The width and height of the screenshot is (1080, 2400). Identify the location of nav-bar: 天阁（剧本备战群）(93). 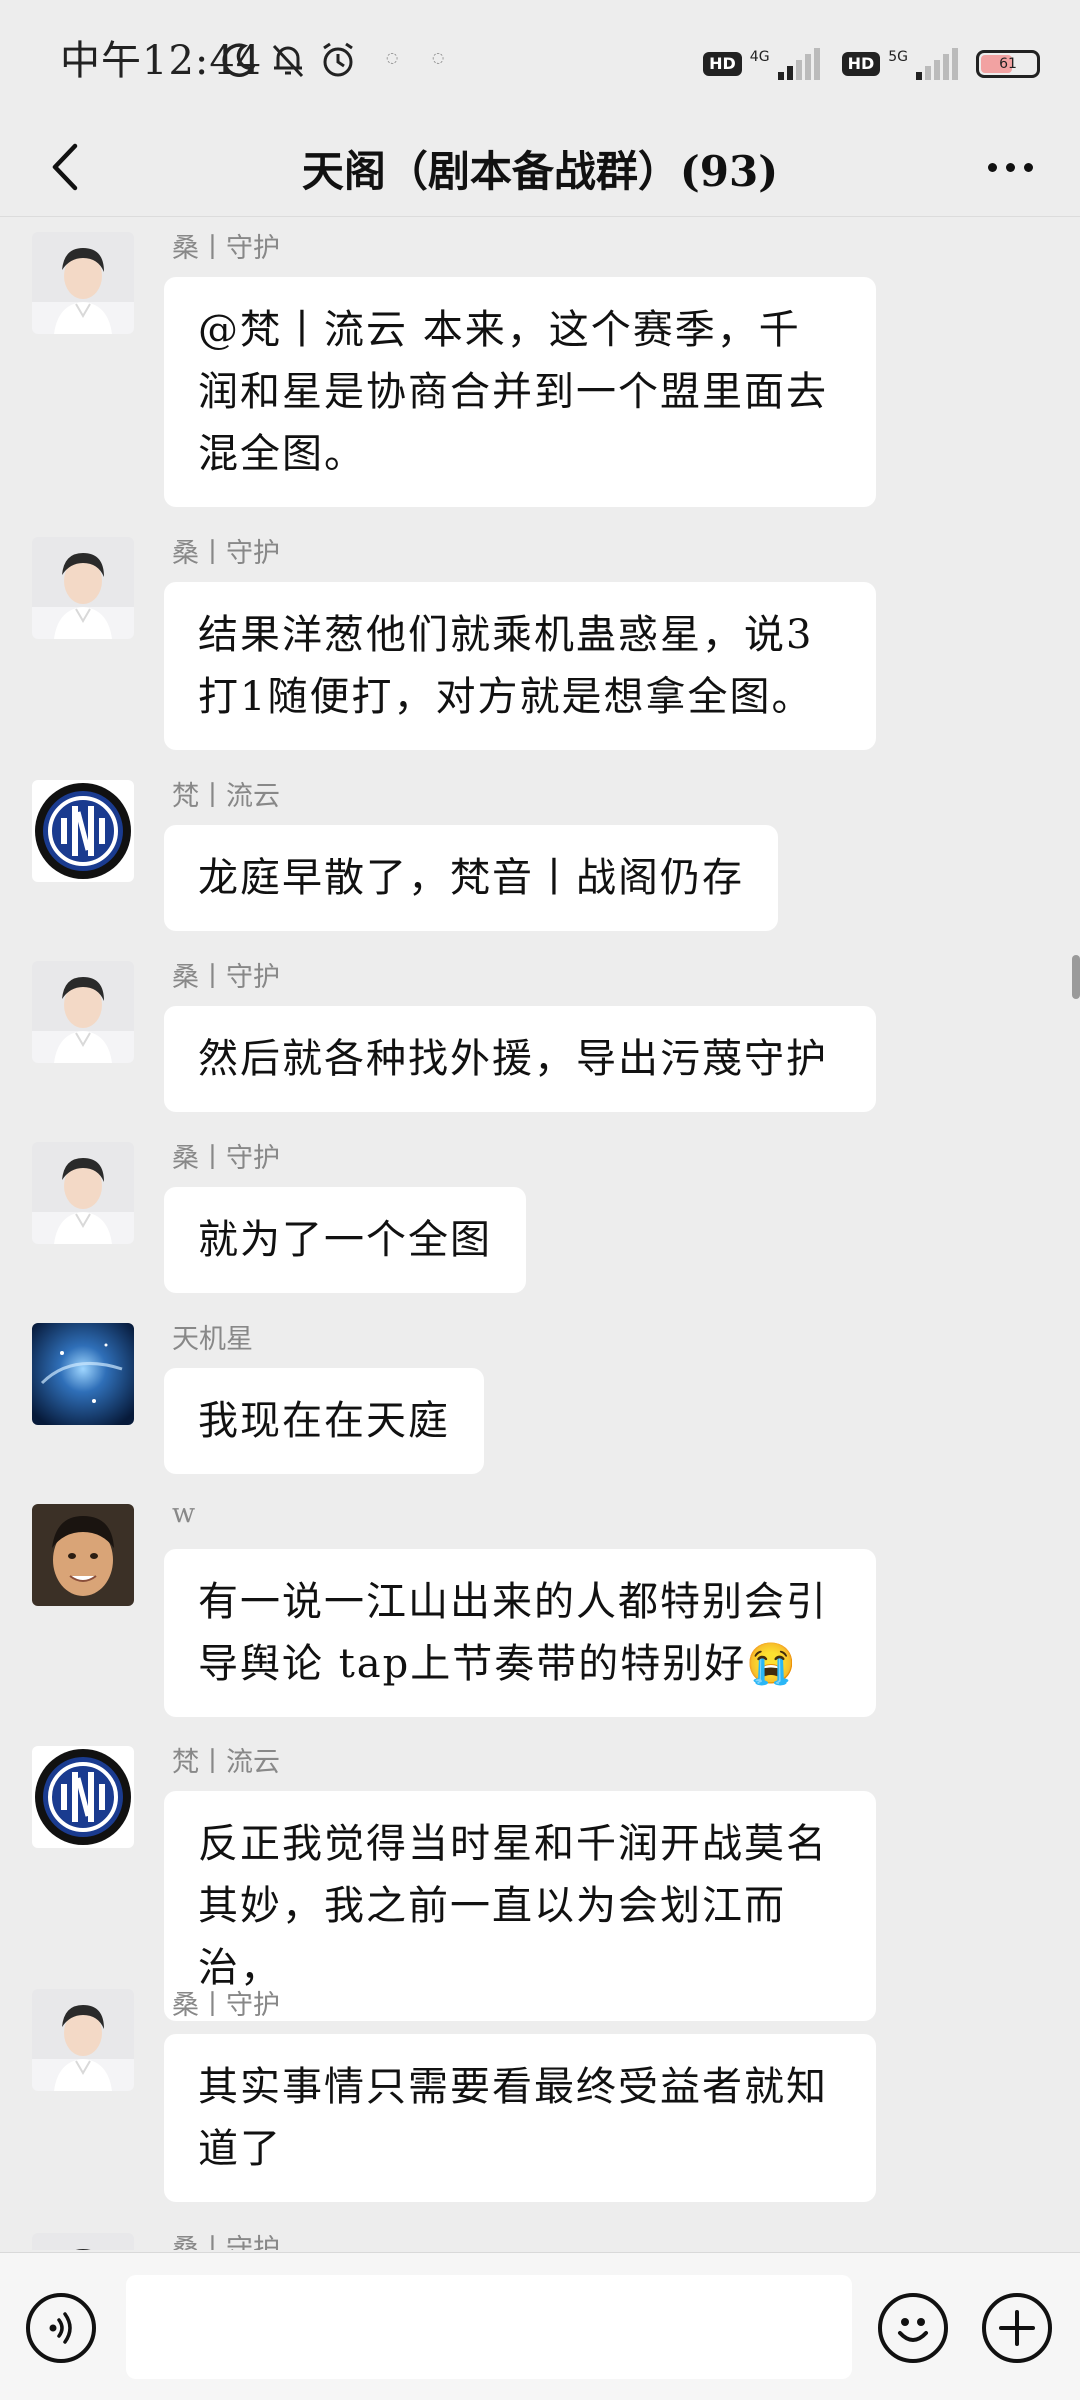
(540, 168).